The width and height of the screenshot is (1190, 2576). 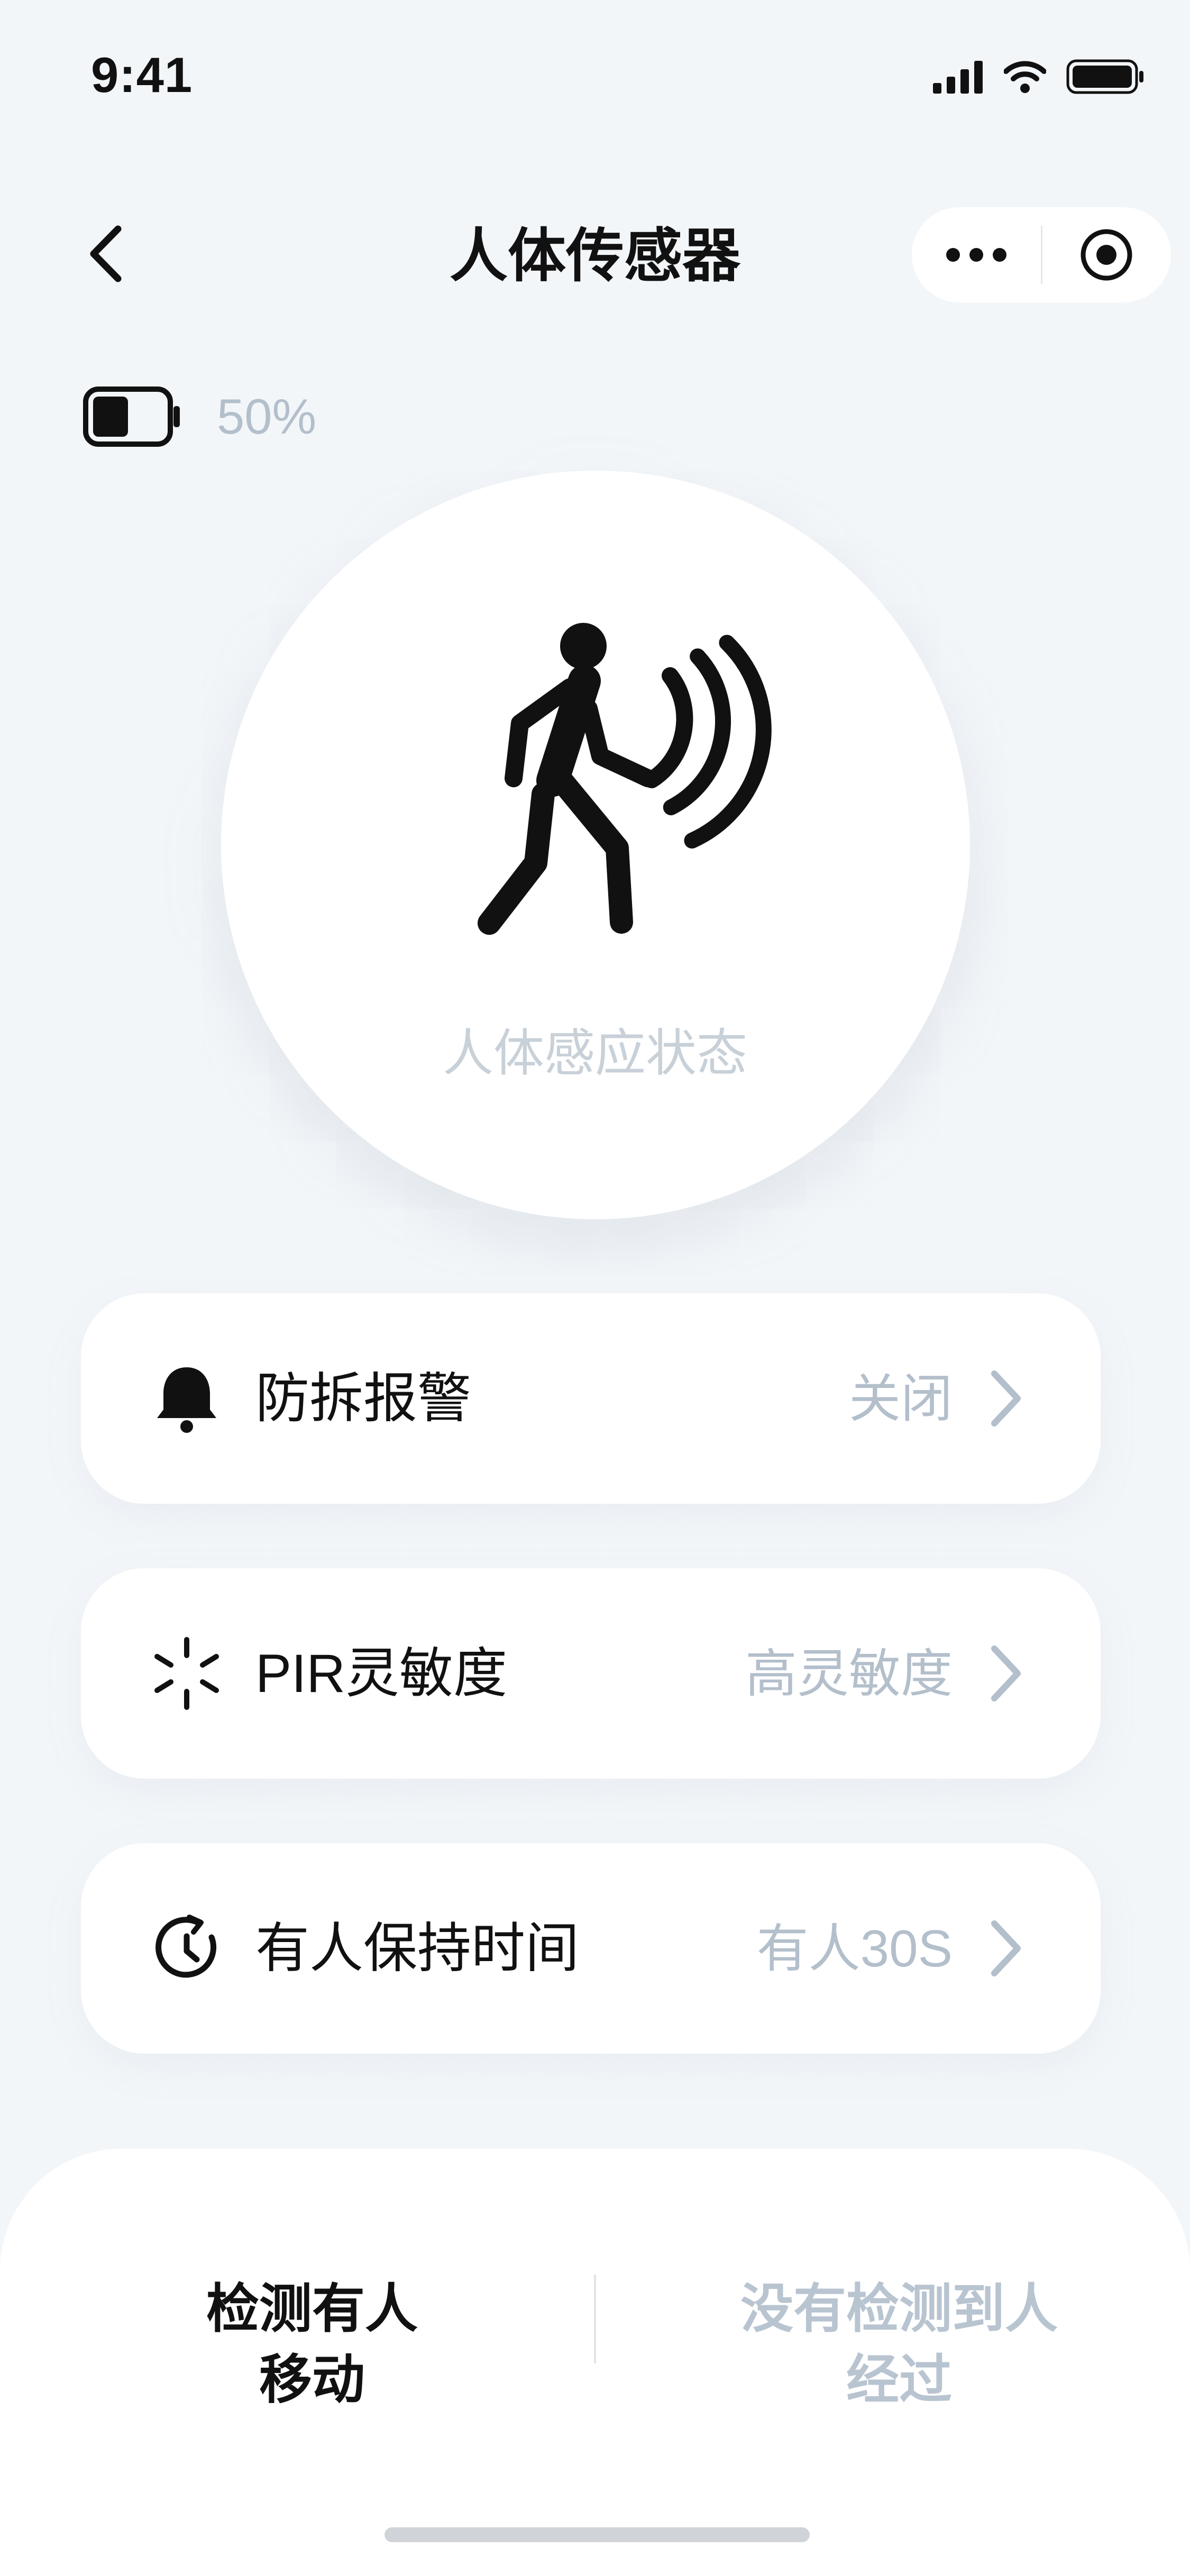 What do you see at coordinates (899, 2379) in the screenshot?
I see `mode-no-person-line2: 经过` at bounding box center [899, 2379].